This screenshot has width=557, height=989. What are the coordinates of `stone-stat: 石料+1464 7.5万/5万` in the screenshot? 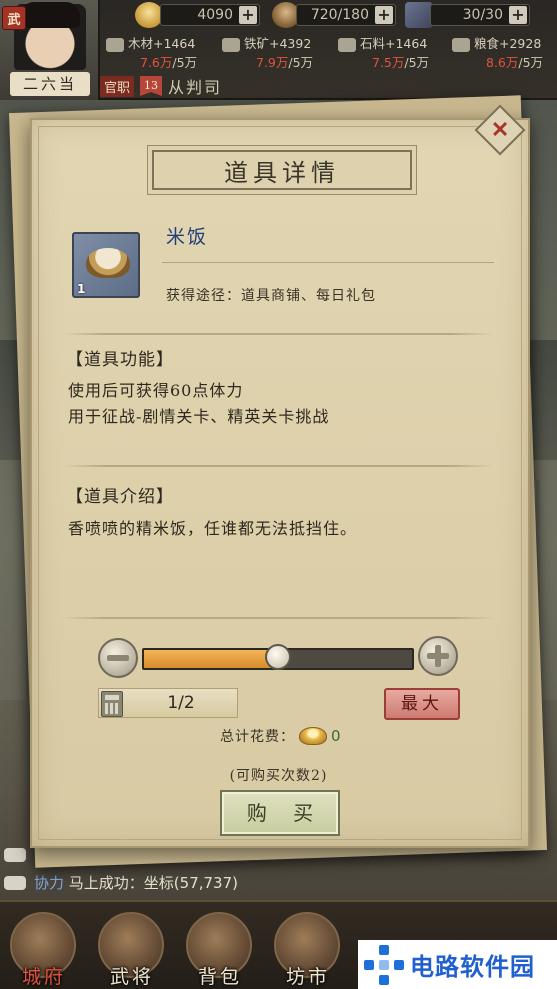 It's located at (391, 54).